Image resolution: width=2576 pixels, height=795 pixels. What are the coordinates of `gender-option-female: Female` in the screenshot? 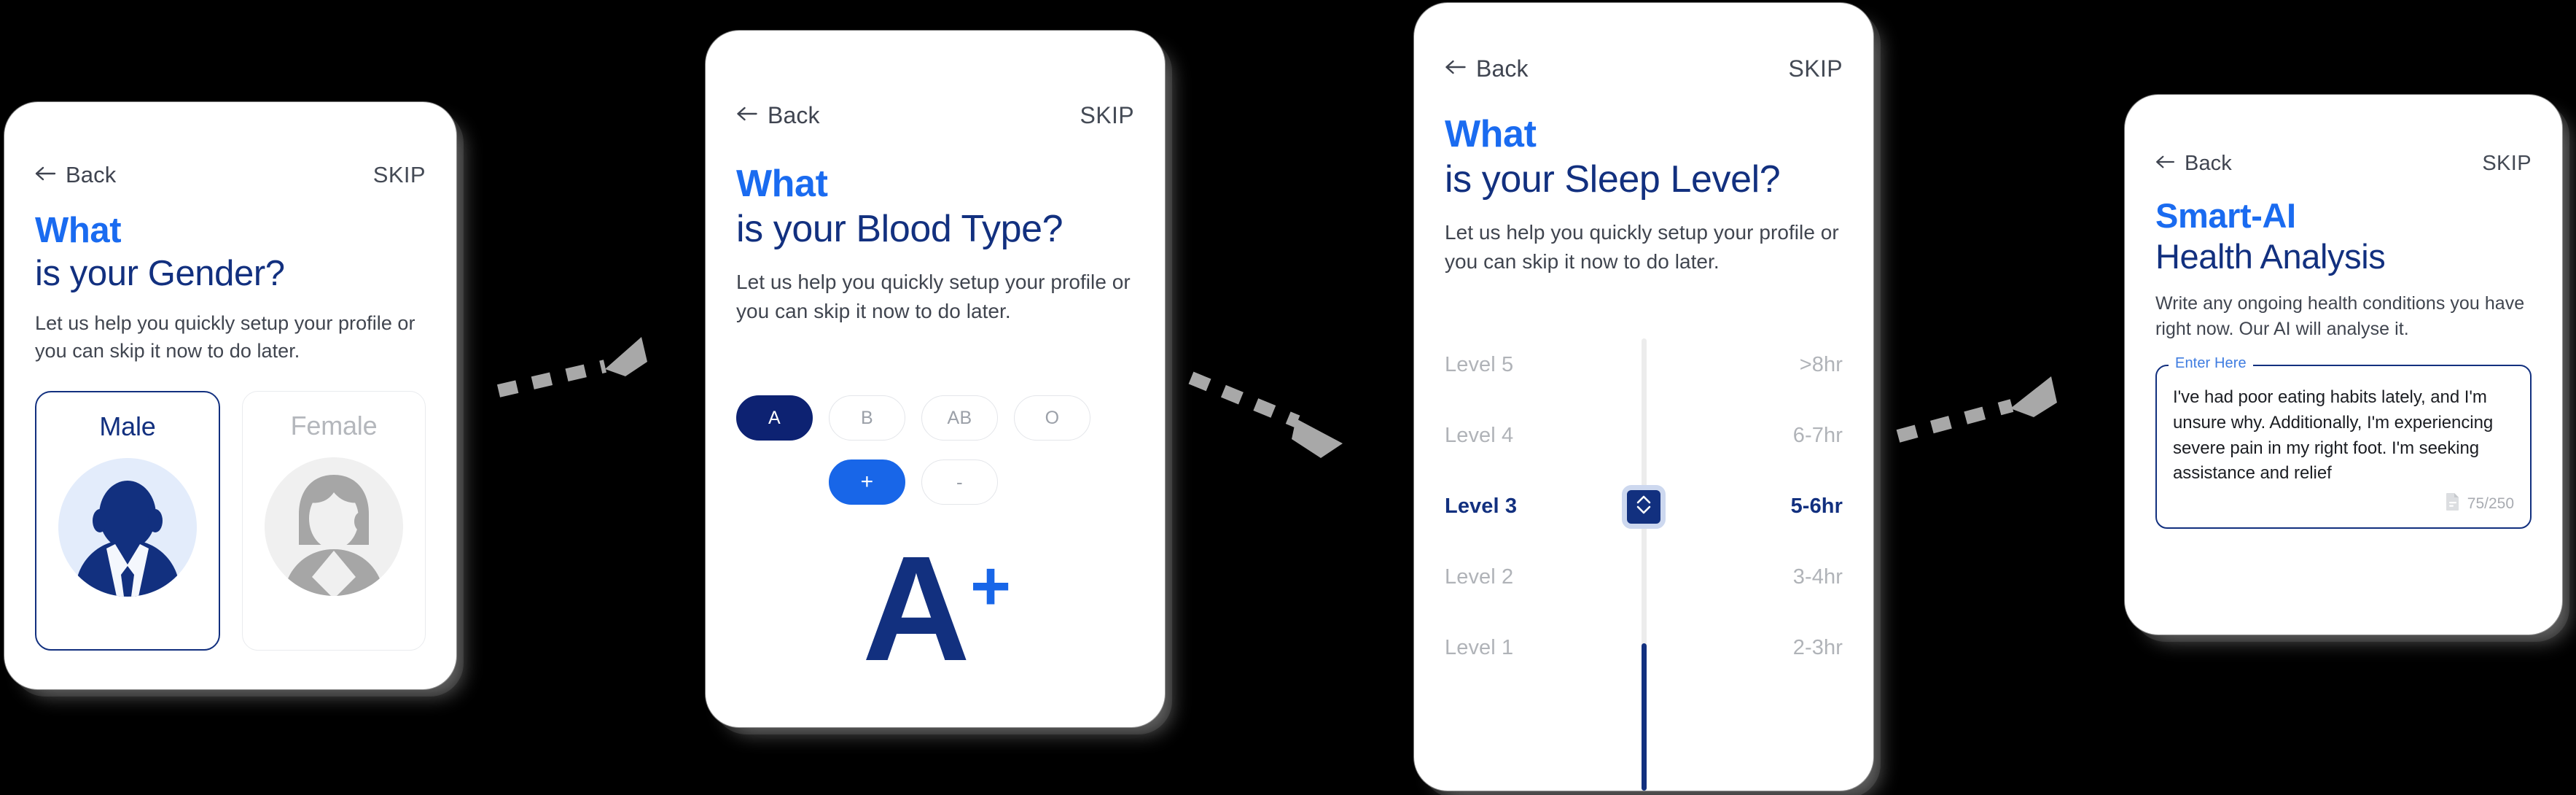 It's located at (334, 521).